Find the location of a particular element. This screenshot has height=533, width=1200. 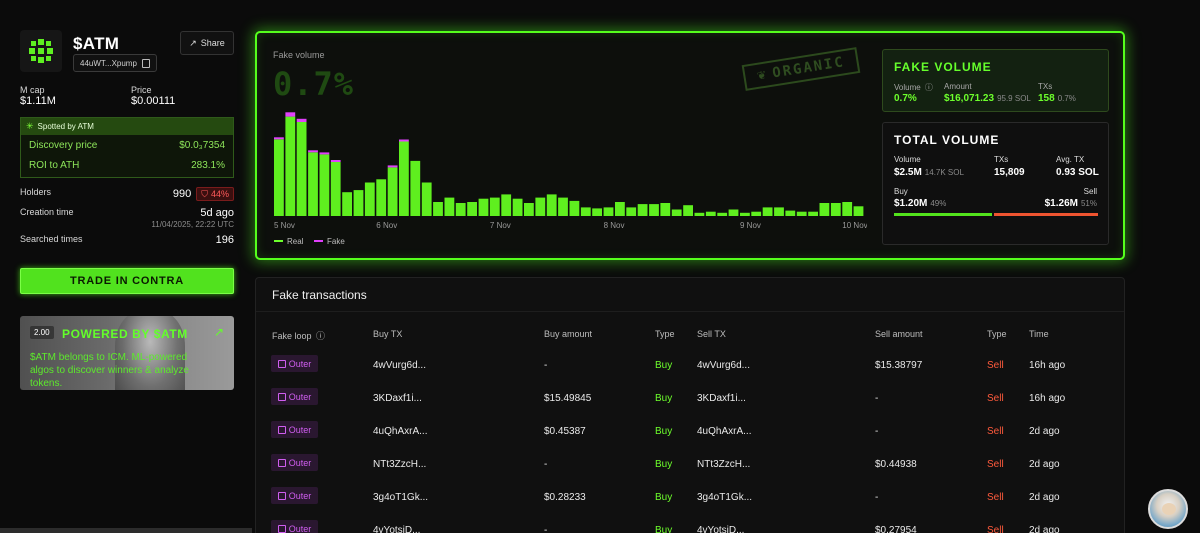

tx-sell-amount: $0.44938 is located at coordinates (896, 464).